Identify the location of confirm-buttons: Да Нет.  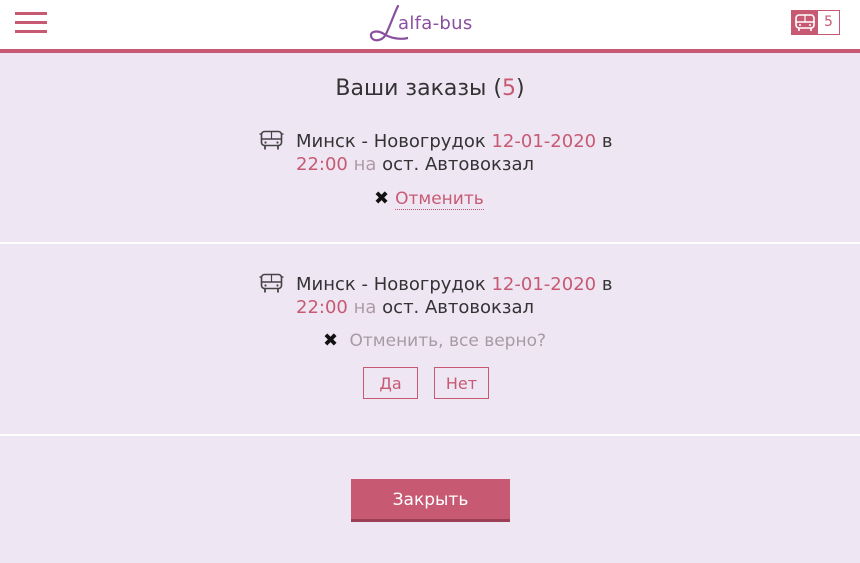
(428, 383).